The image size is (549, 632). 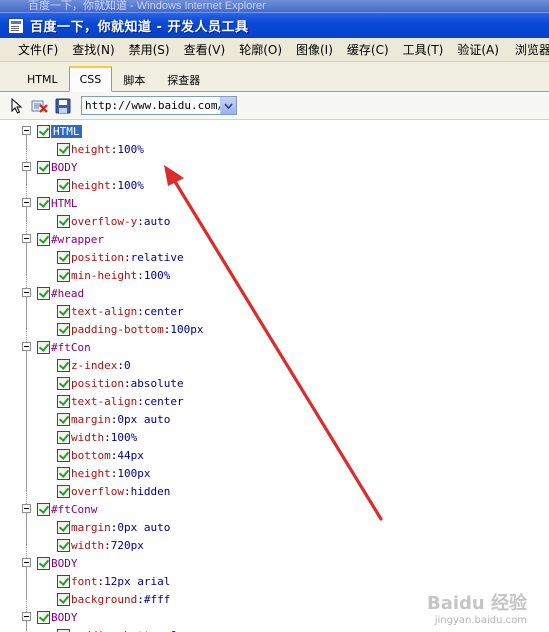 I want to click on css-property-row: width : 720px, so click(x=100, y=545).